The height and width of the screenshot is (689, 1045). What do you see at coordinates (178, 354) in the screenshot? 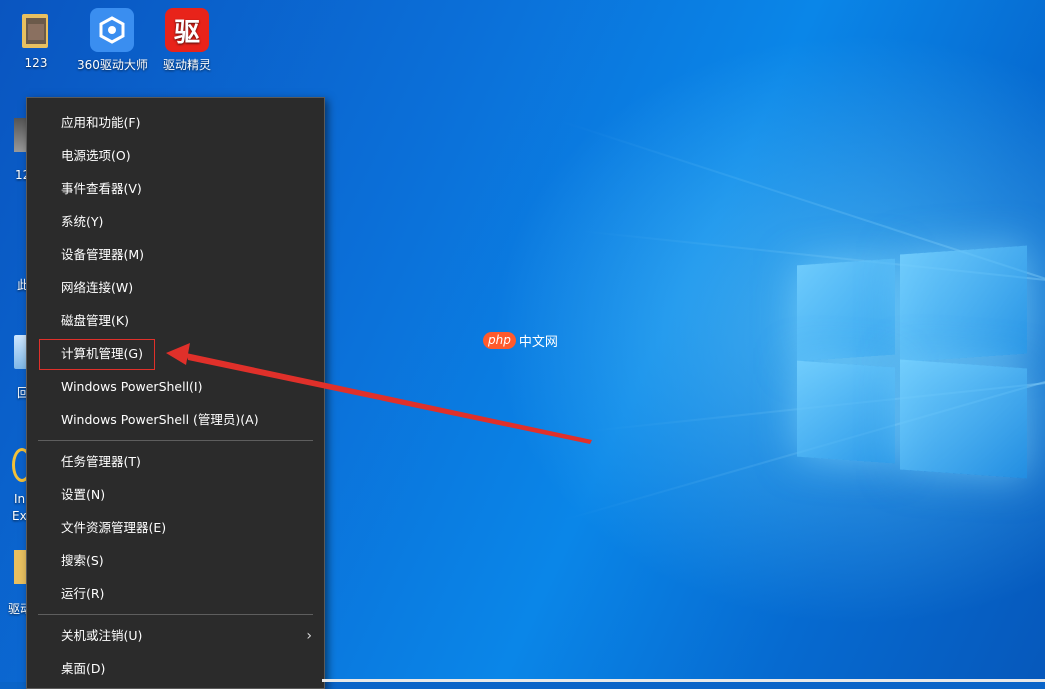
I see `annotation-arrowhead` at bounding box center [178, 354].